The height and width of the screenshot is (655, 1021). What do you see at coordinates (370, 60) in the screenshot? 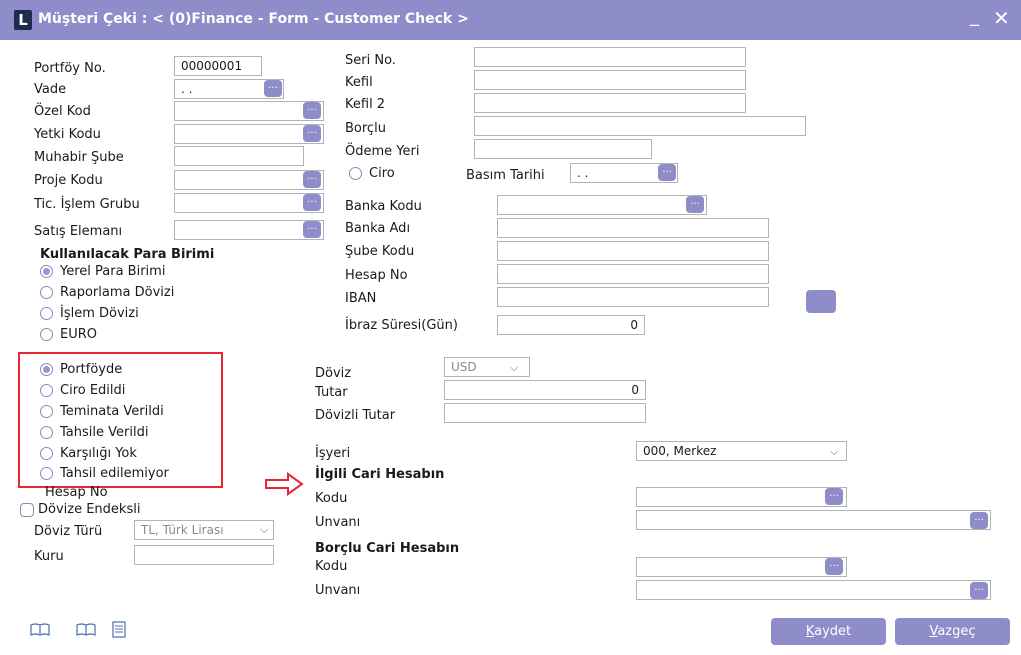
I see `seri-no-label: Seri No.` at bounding box center [370, 60].